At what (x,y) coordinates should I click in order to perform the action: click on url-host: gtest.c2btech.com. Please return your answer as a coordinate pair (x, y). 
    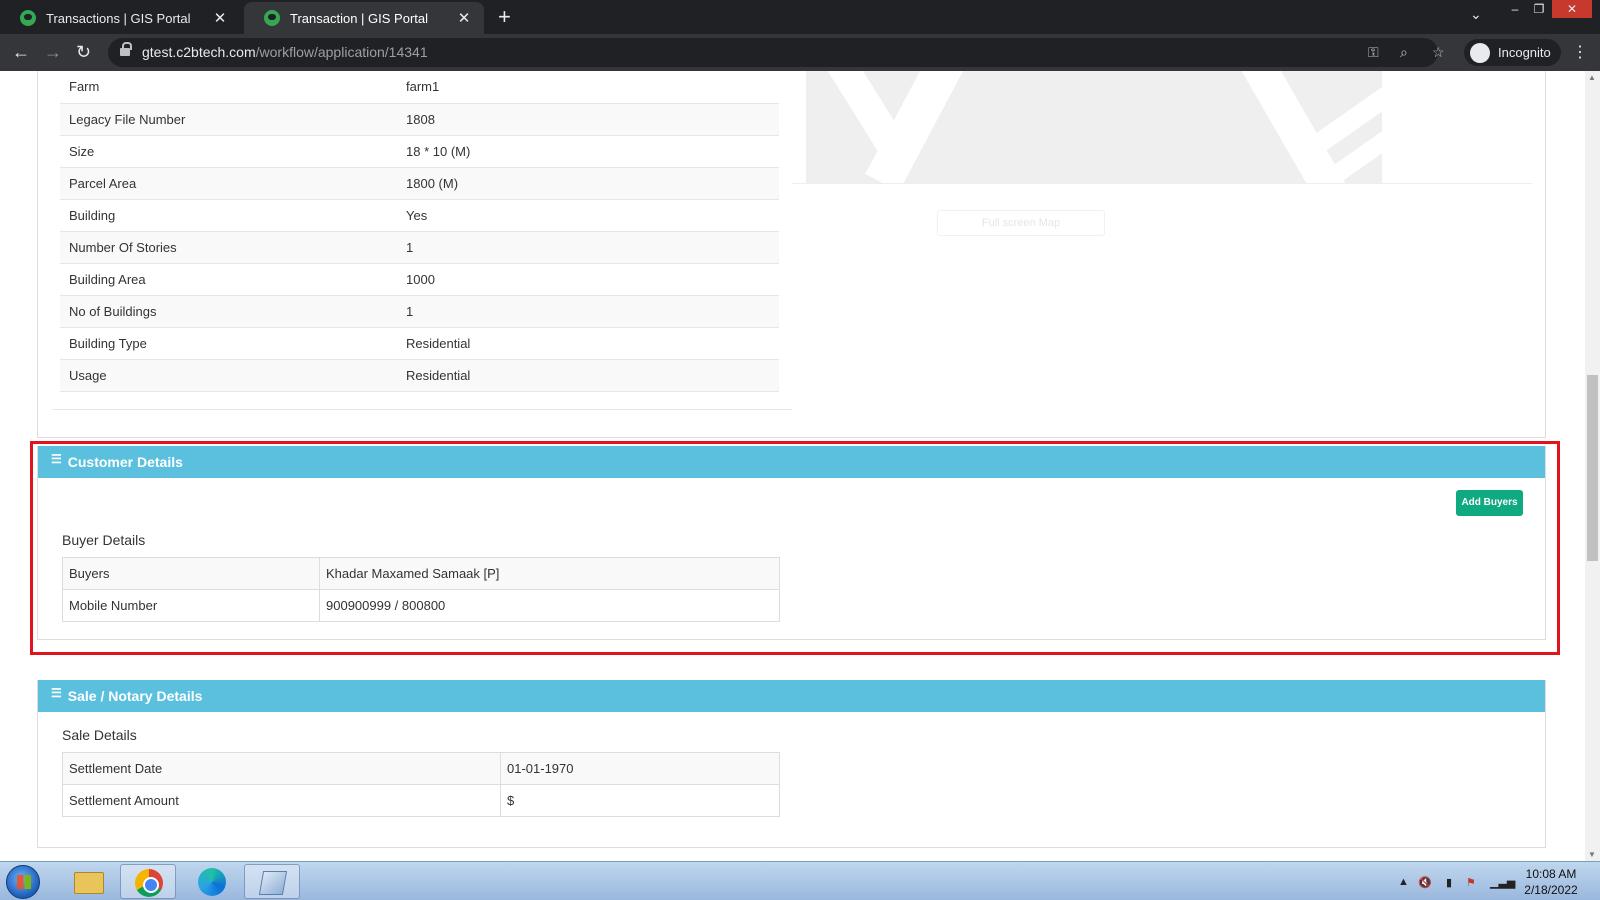
    Looking at the image, I should click on (199, 52).